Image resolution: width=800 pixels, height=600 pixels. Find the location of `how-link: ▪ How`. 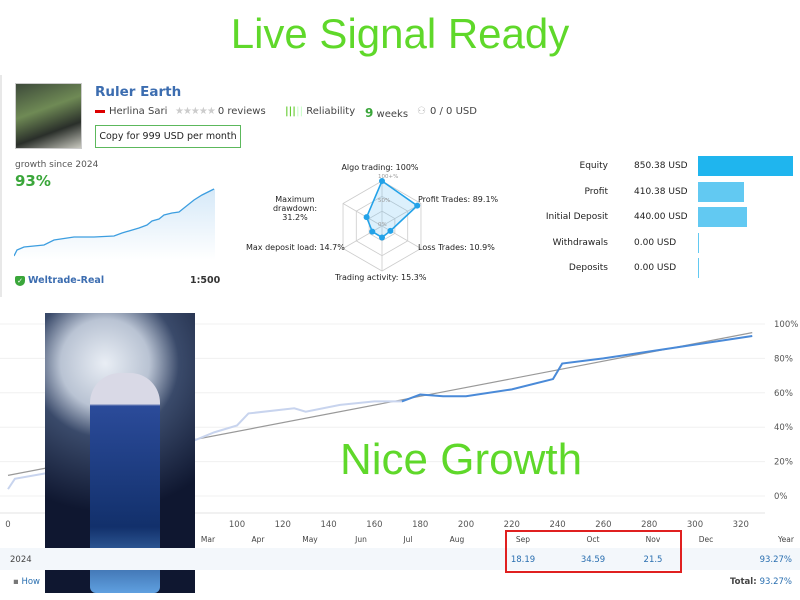

how-link: ▪ How is located at coordinates (26, 582).